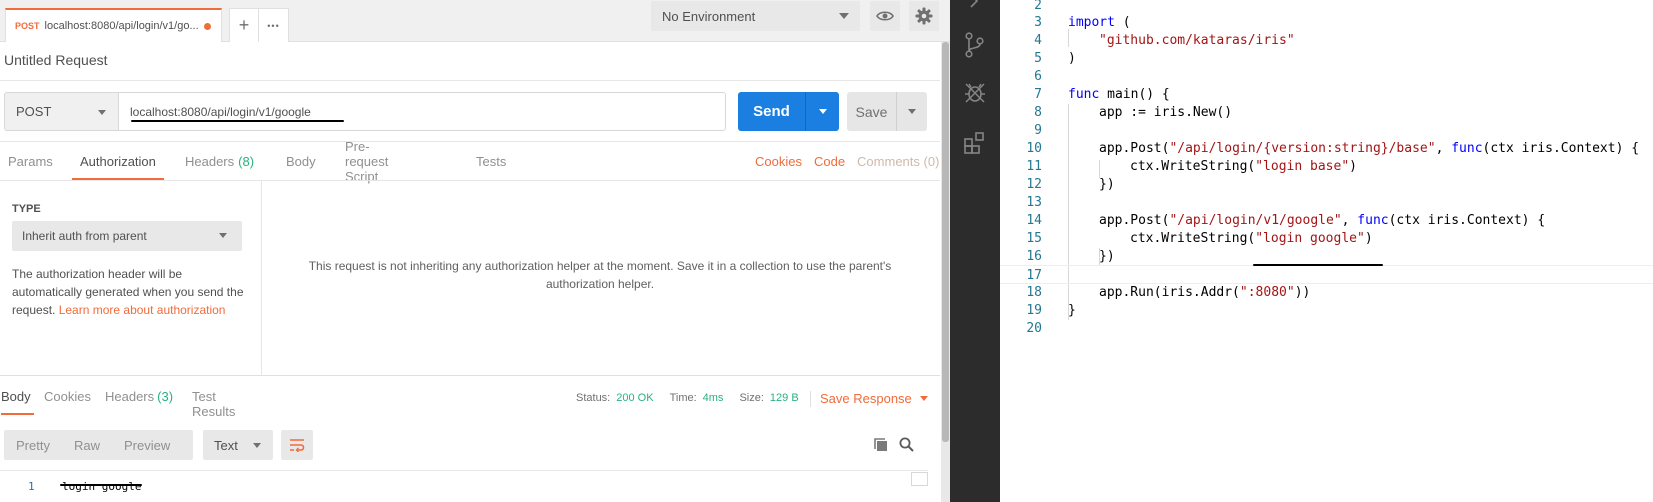 Image resolution: width=1653 pixels, height=502 pixels. What do you see at coordinates (866, 398) in the screenshot?
I see `save-response-label: Save Response` at bounding box center [866, 398].